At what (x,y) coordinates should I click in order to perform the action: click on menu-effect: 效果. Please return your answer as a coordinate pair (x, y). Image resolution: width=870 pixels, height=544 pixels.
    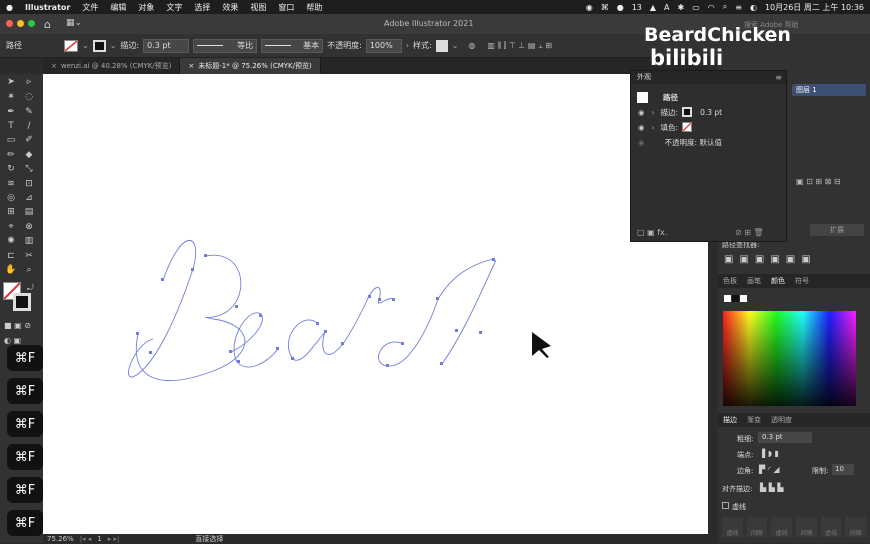
    Looking at the image, I should click on (230, 7).